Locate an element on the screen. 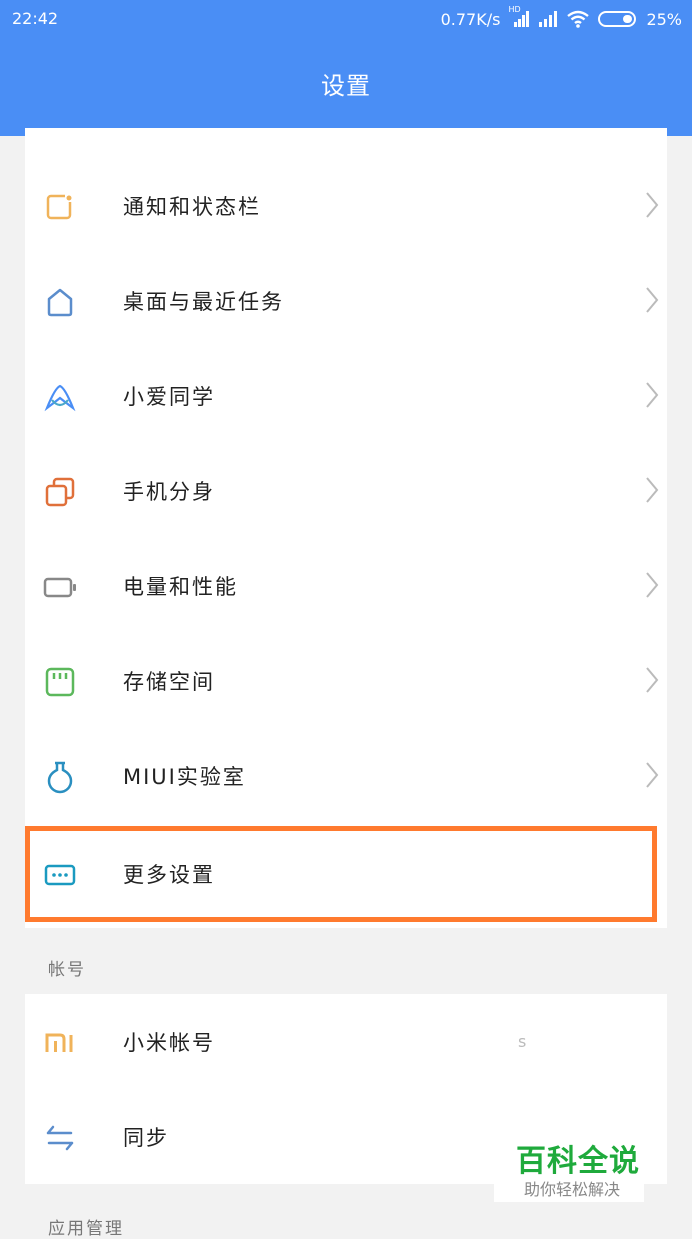 This screenshot has width=692, height=1239. settings-item-label: 电量和性能 is located at coordinates (180, 587).